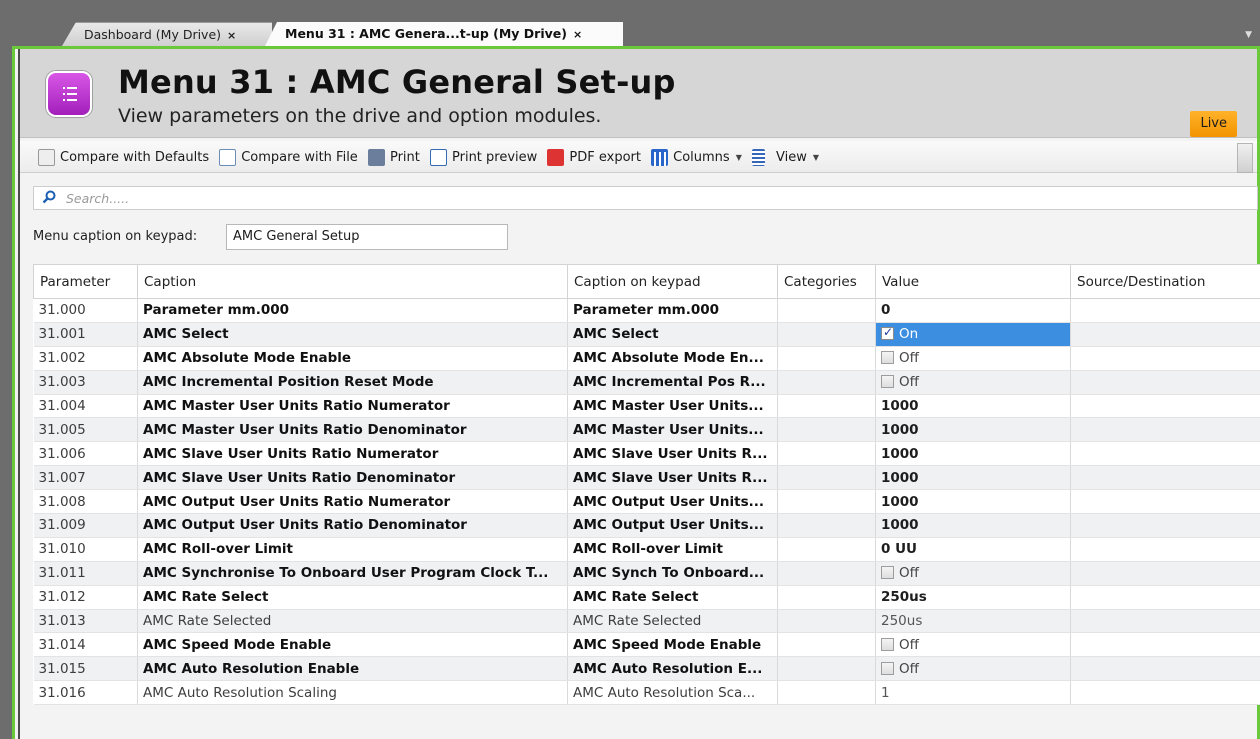  What do you see at coordinates (444, 34) in the screenshot?
I see `tab-menu-31: Menu 31 : AMC Genera...t-up (My Drive) ×` at bounding box center [444, 34].